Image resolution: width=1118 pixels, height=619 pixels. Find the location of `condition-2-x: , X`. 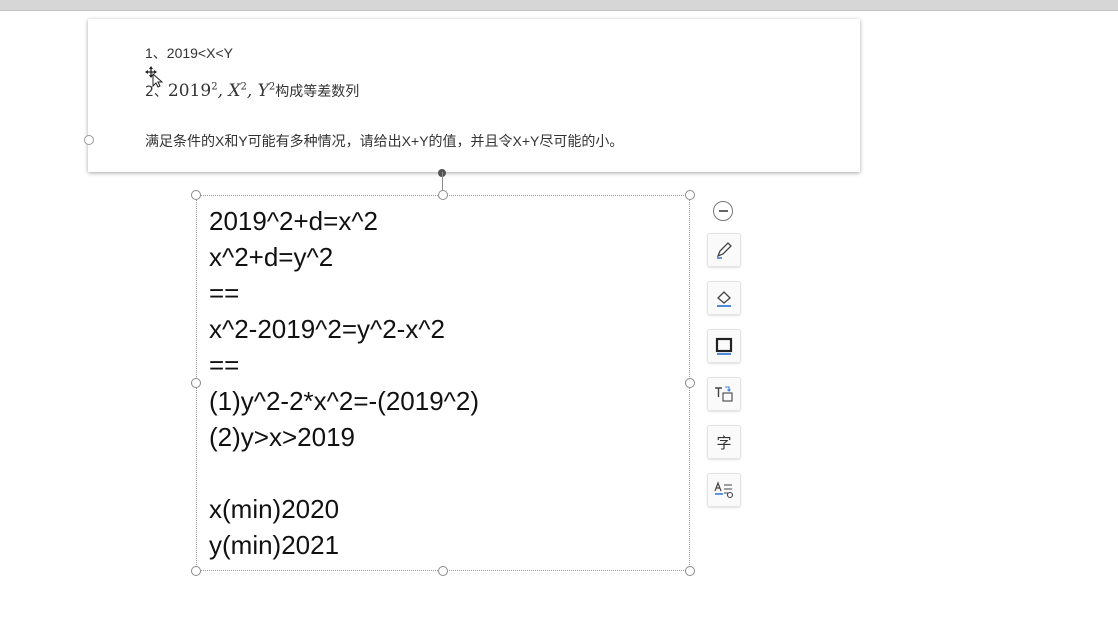

condition-2-x: , X is located at coordinates (229, 91).